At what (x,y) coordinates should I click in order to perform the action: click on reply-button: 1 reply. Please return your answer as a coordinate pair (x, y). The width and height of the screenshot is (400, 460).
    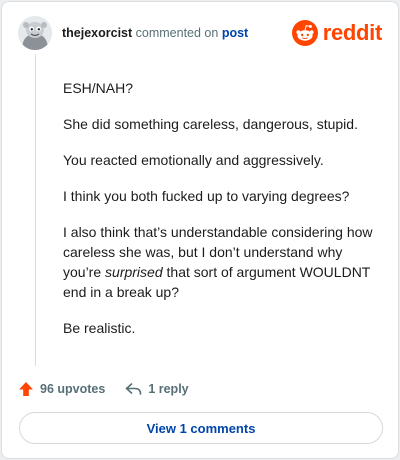
    Looking at the image, I should click on (157, 389).